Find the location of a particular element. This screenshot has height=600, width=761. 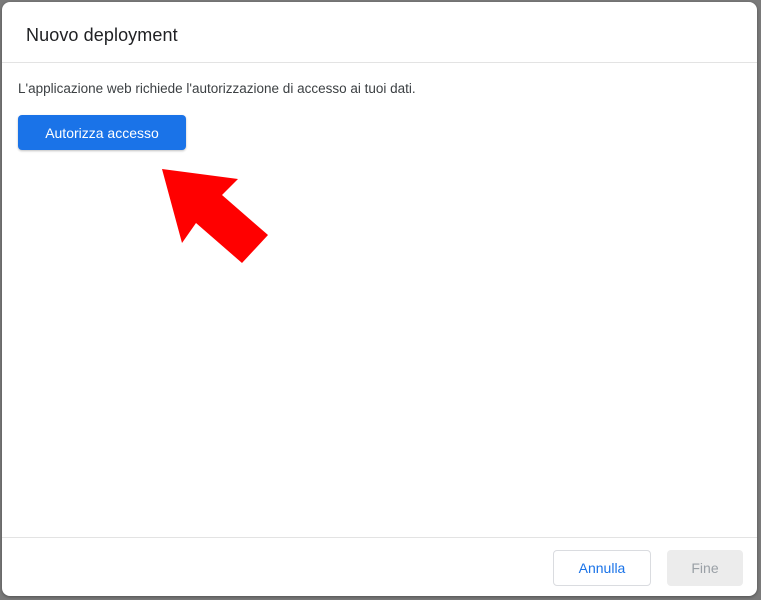

authorize-access-button: Autorizza accesso is located at coordinates (102, 132).